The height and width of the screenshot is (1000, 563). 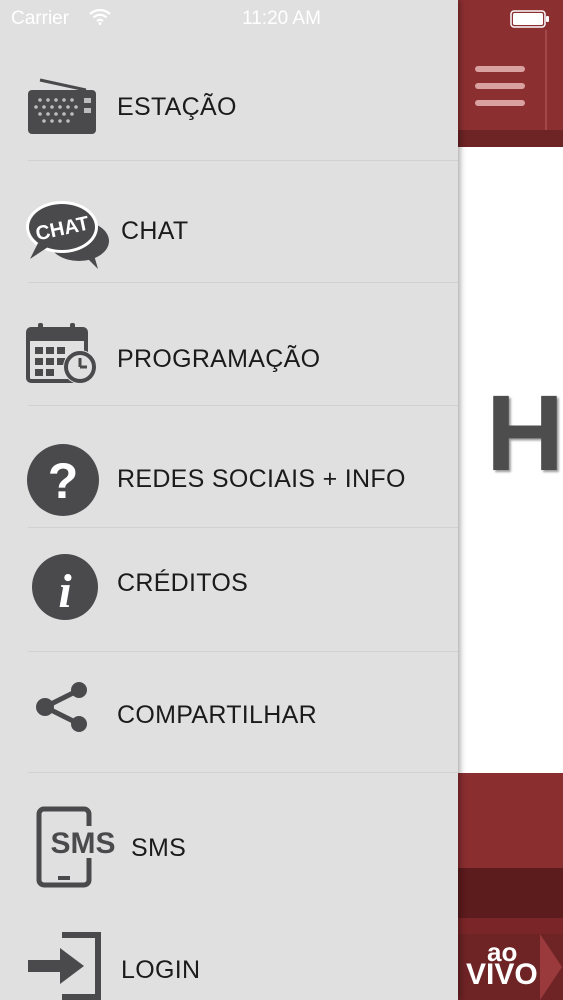 I want to click on menu-item-label: CHAT, so click(x=155, y=231).